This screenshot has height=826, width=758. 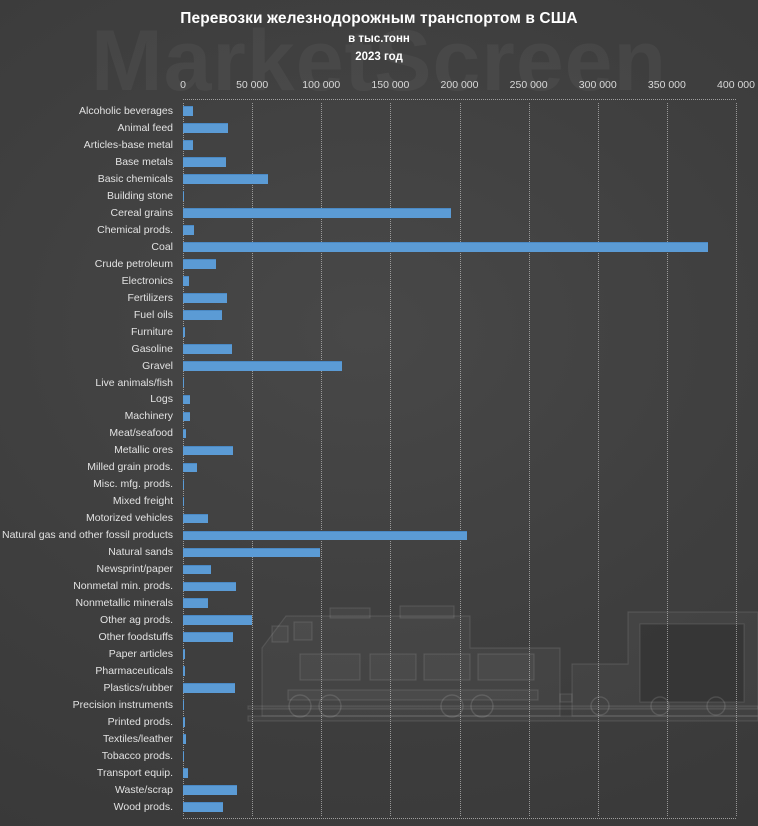 I want to click on category-label: Waste/scrap, so click(x=144, y=789).